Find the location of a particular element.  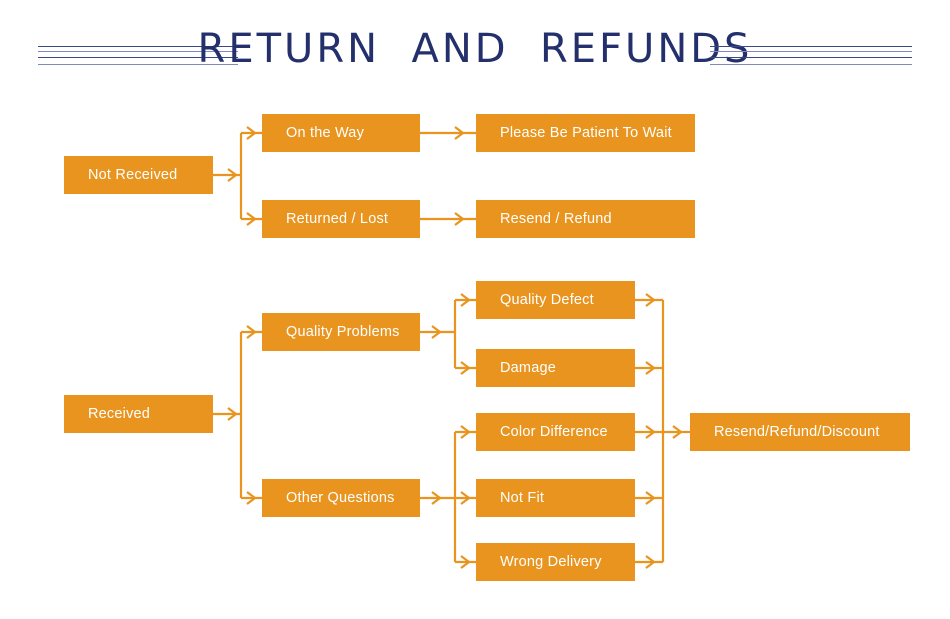

node-label: Damage is located at coordinates (528, 368).